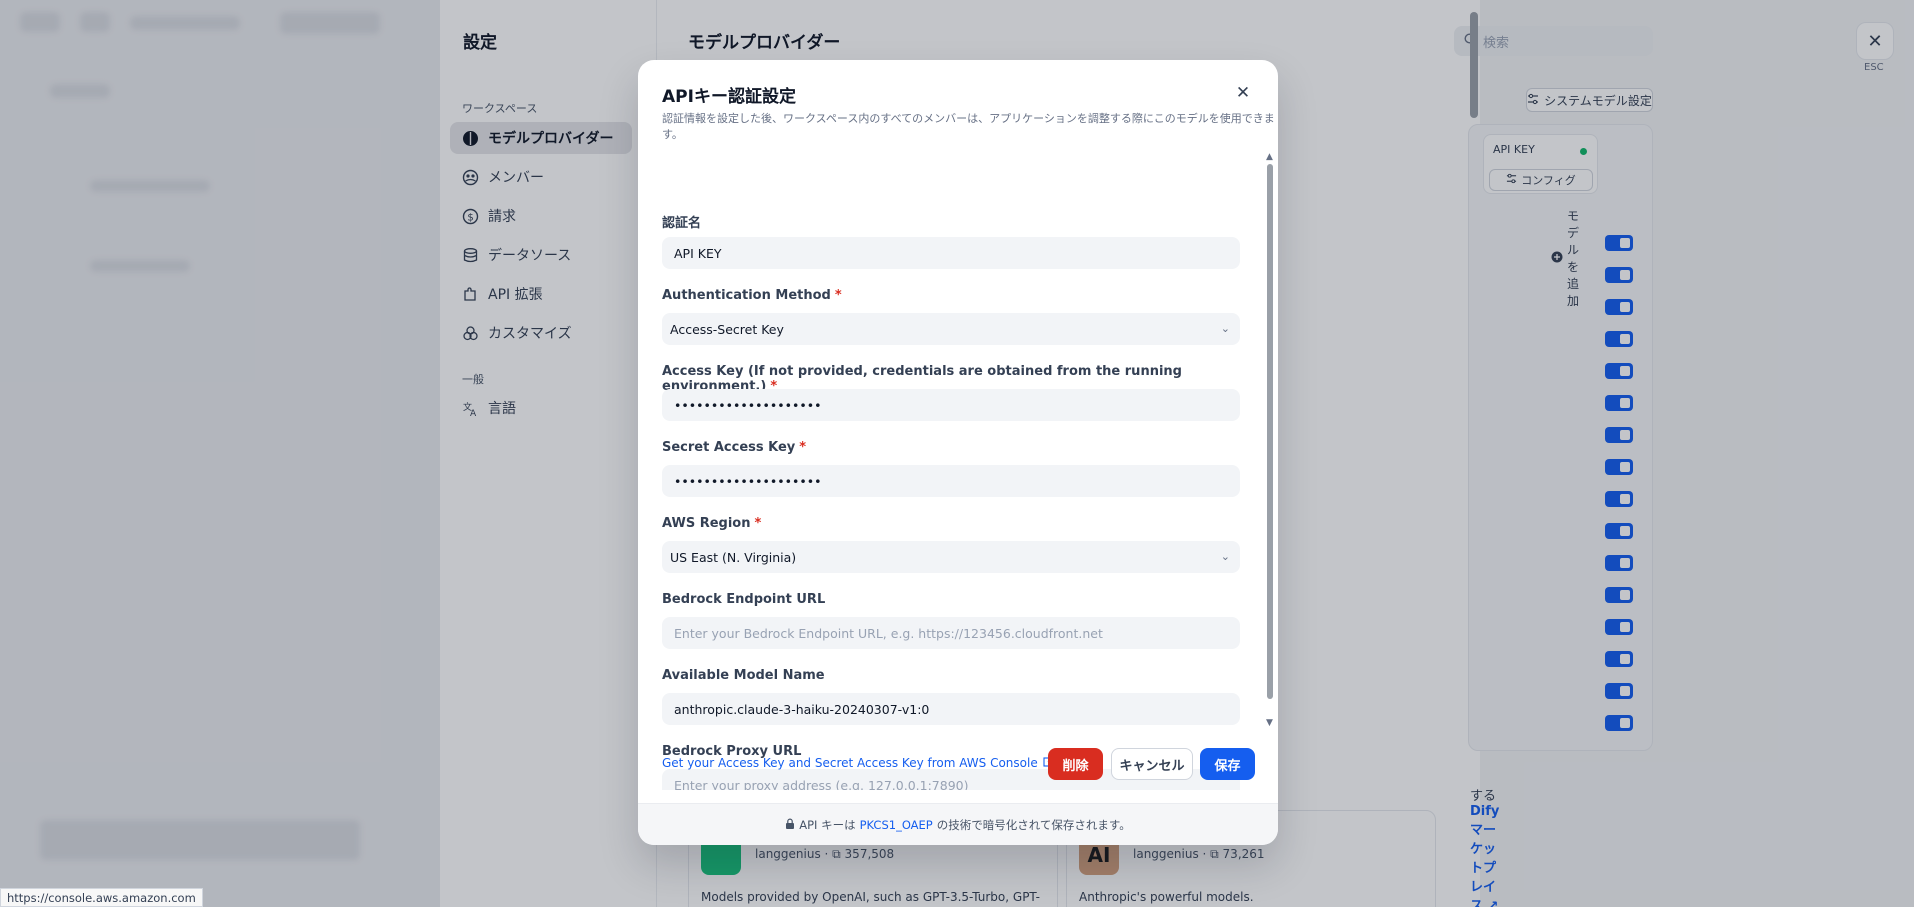 This screenshot has height=907, width=1914. I want to click on scroll-up-icon: ▲, so click(1269, 157).